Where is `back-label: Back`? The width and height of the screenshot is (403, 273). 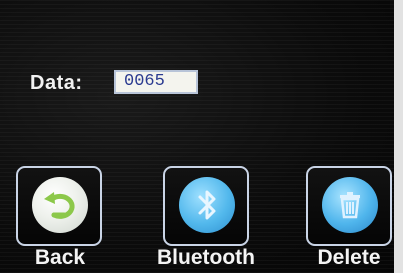
back-label: Back is located at coordinates (60, 257).